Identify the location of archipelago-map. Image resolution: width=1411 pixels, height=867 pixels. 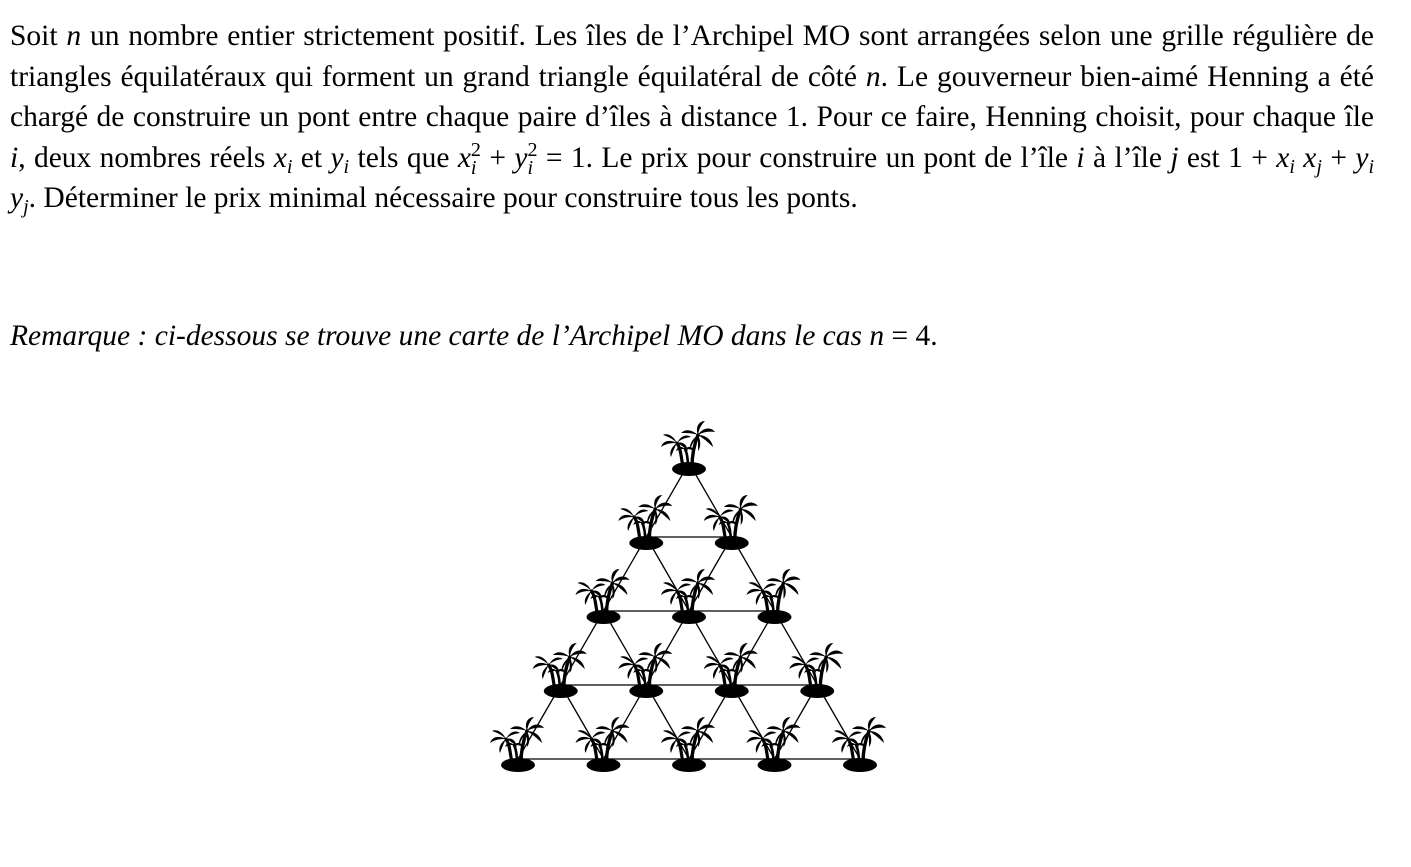
(689, 596).